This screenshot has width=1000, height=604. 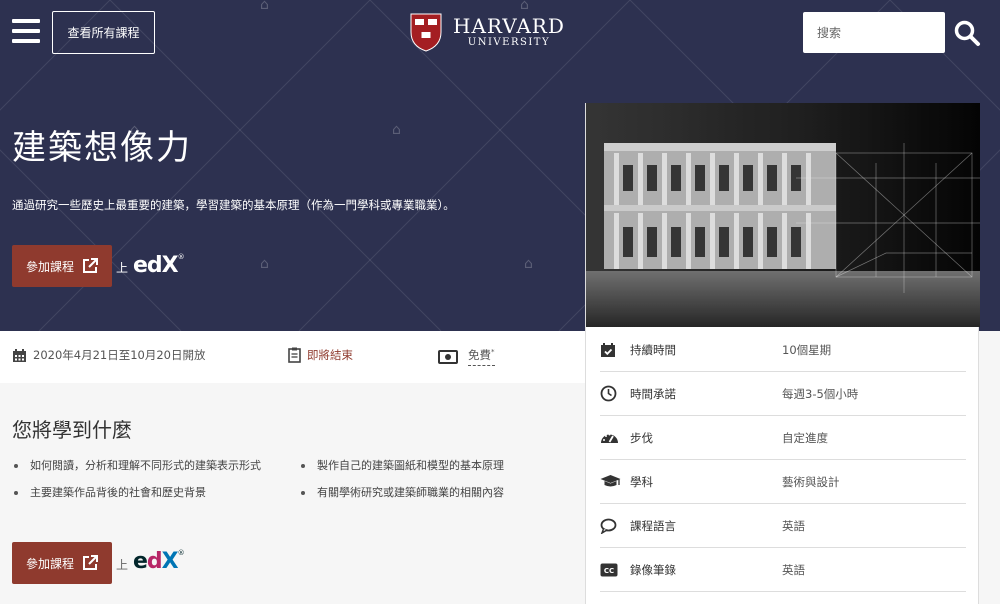 What do you see at coordinates (435, 466) in the screenshot?
I see `list-item: 製作自己的建築圖紙和模型的基本原理` at bounding box center [435, 466].